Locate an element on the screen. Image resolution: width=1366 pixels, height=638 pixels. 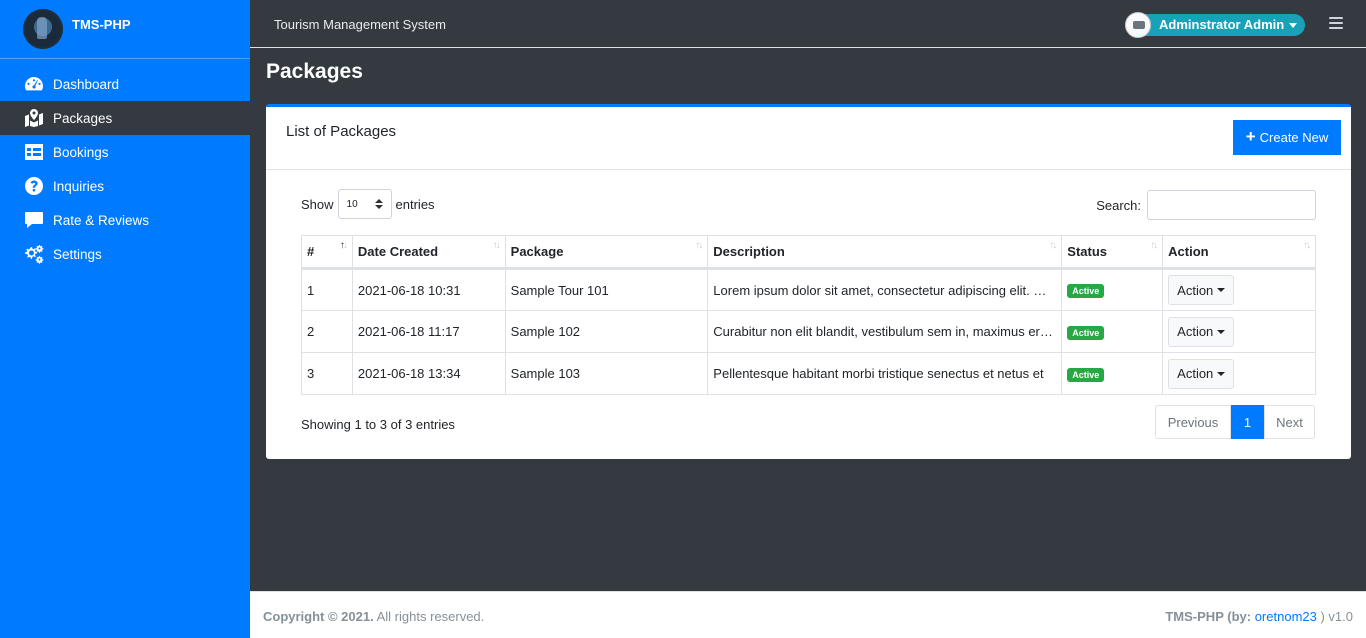
comment-icon is located at coordinates (34, 220).